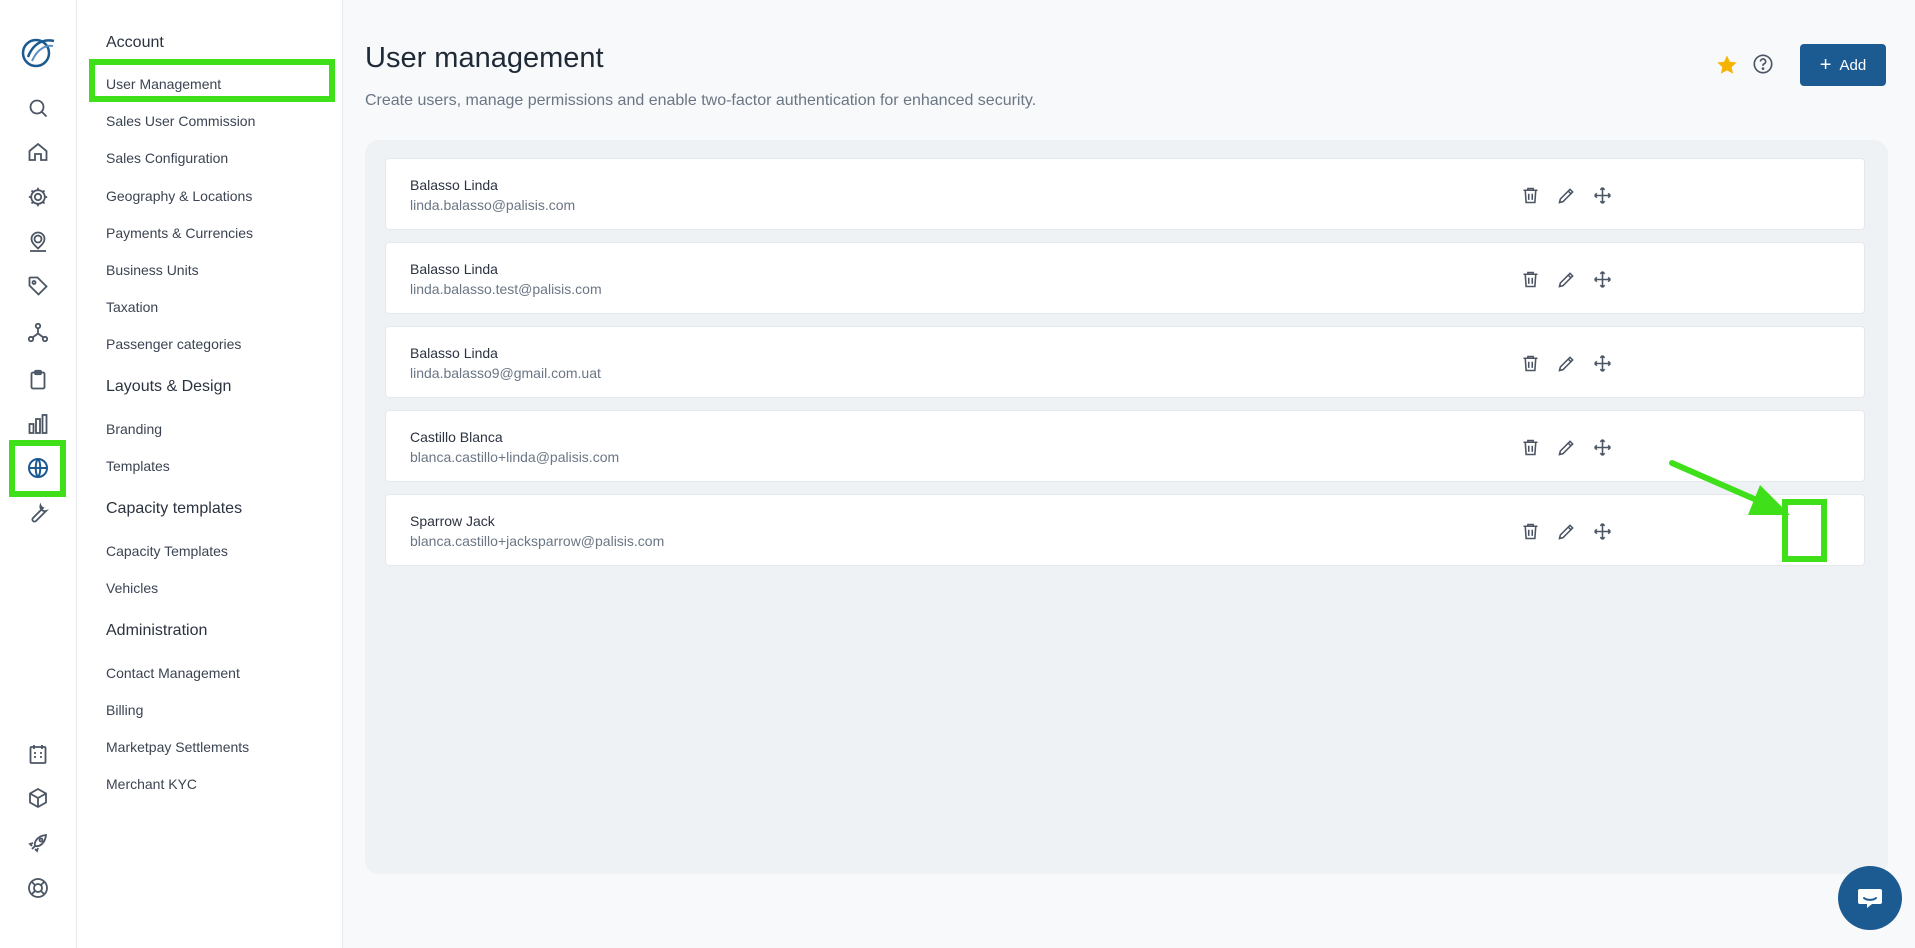 The height and width of the screenshot is (948, 1915). I want to click on annotation-highlight-rail, so click(37, 468).